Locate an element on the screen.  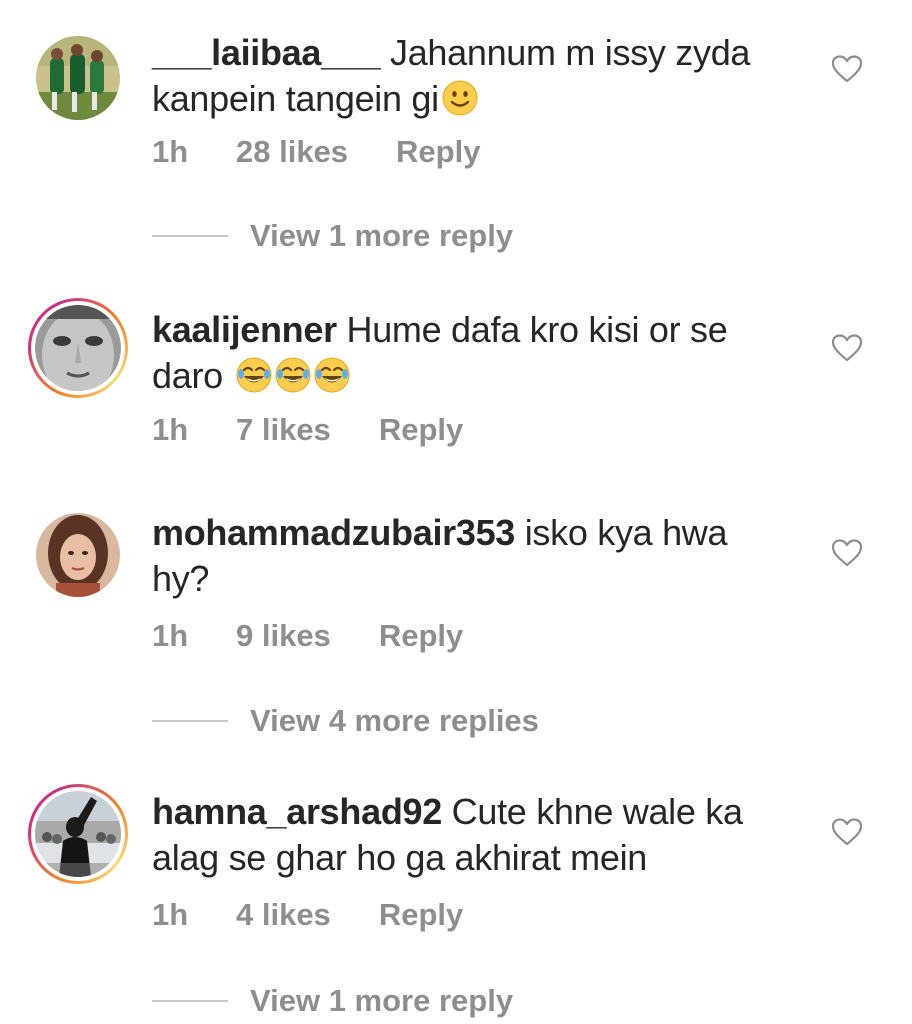
view-more-replies-button: View 4 more replies is located at coordinates (345, 721).